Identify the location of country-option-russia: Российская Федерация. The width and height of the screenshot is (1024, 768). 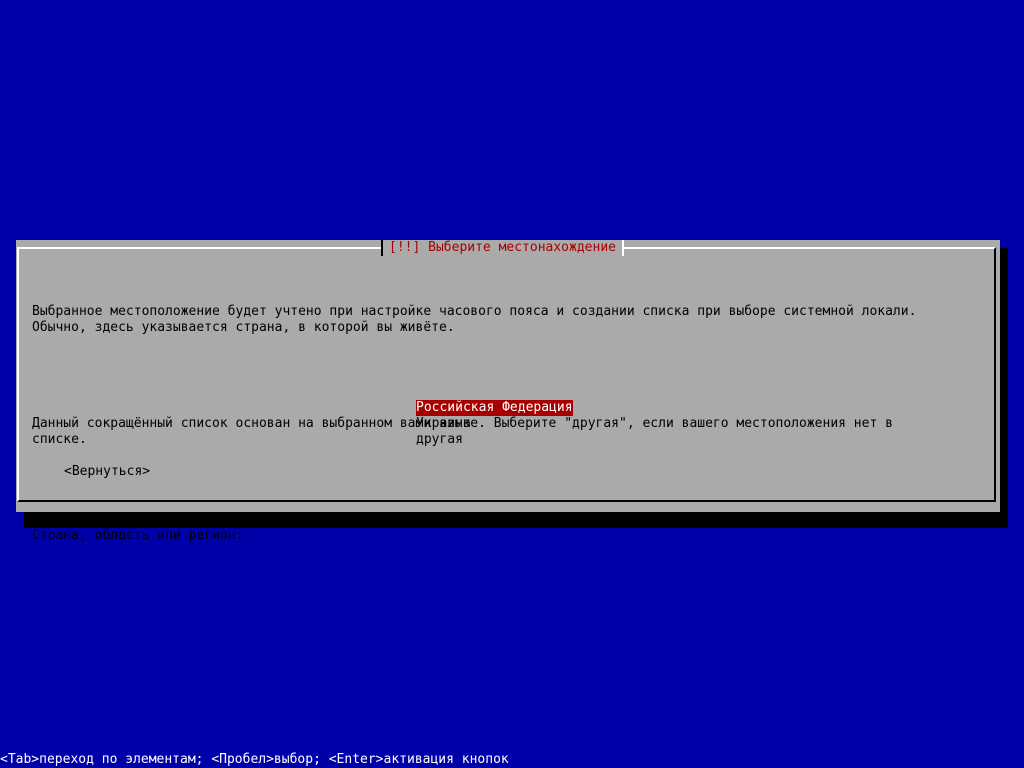
(494, 408).